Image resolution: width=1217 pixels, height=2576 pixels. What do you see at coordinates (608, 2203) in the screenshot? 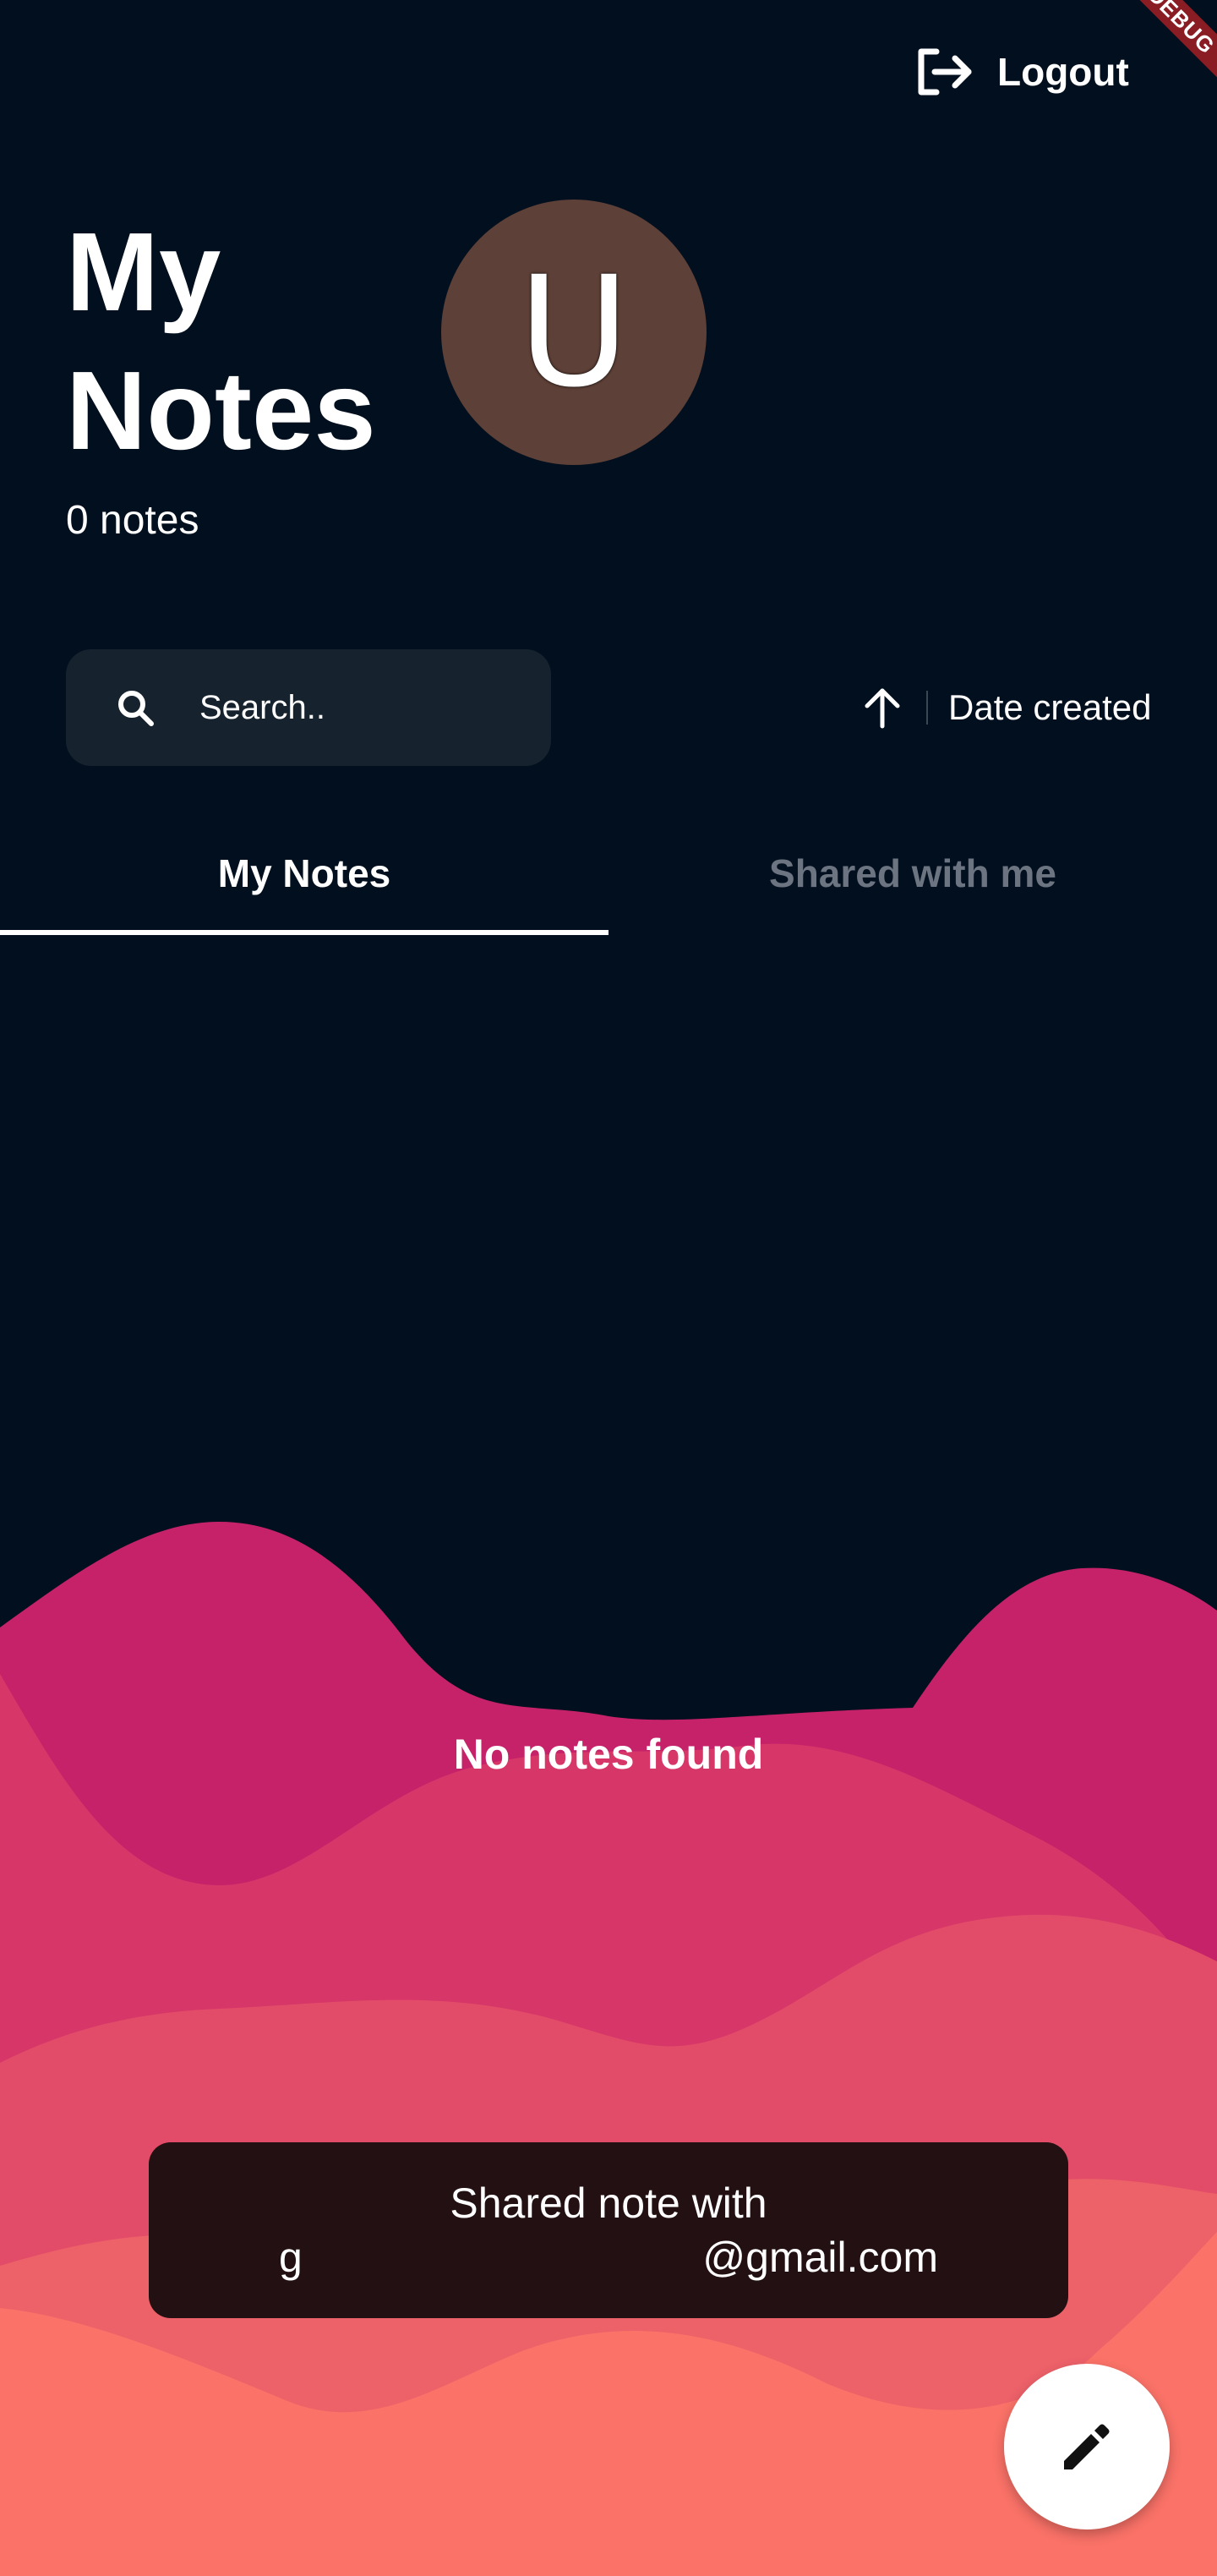
I see `snackbar-line-1: Shared note with` at bounding box center [608, 2203].